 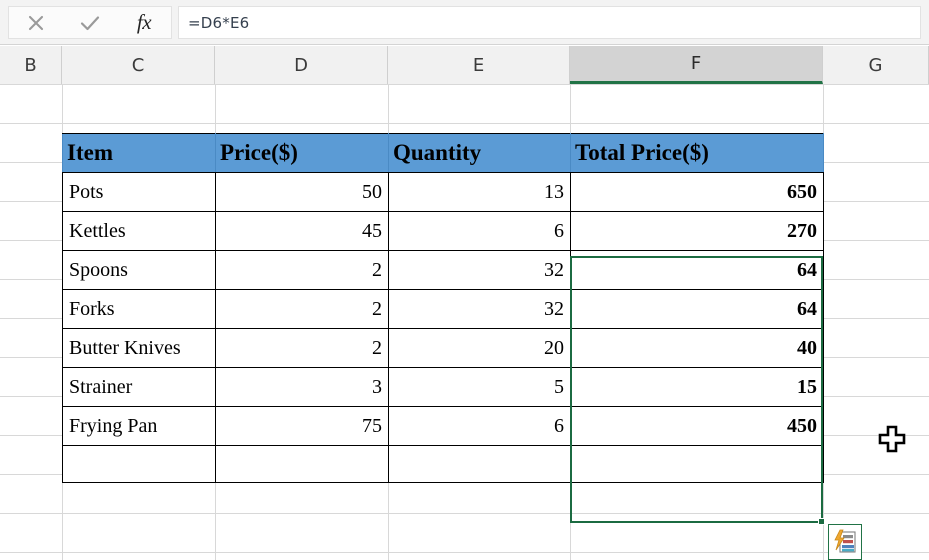 I want to click on column-header-b: B, so click(x=31, y=65).